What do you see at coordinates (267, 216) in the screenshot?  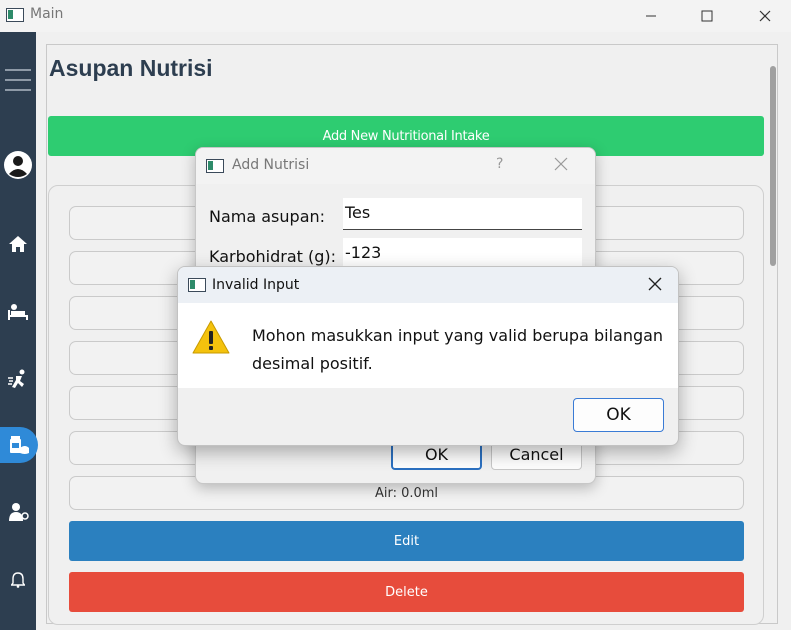 I see `name-label: Nama asupan:` at bounding box center [267, 216].